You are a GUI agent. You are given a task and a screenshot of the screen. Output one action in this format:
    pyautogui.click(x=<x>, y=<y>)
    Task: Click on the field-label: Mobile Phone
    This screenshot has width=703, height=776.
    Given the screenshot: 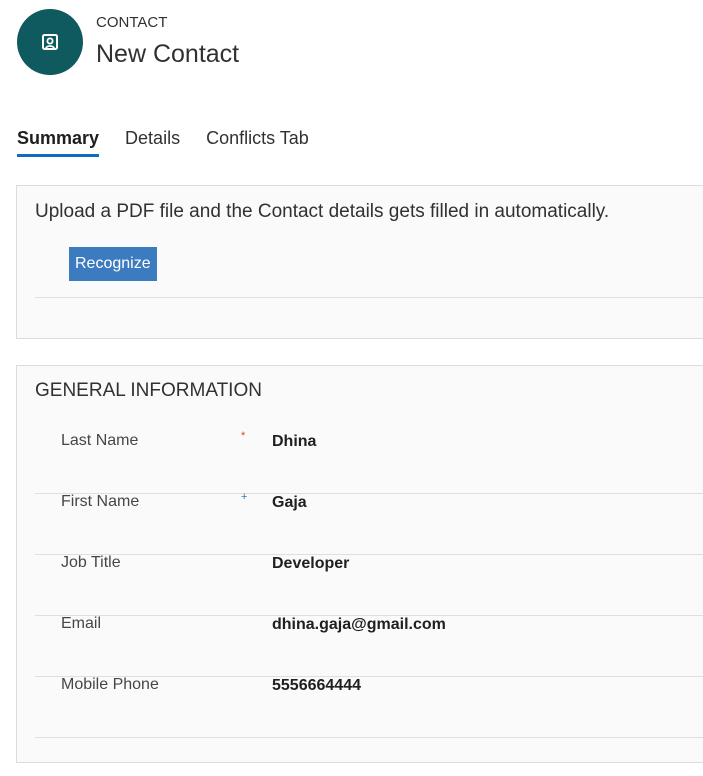 What is the action you would take?
    pyautogui.click(x=110, y=684)
    